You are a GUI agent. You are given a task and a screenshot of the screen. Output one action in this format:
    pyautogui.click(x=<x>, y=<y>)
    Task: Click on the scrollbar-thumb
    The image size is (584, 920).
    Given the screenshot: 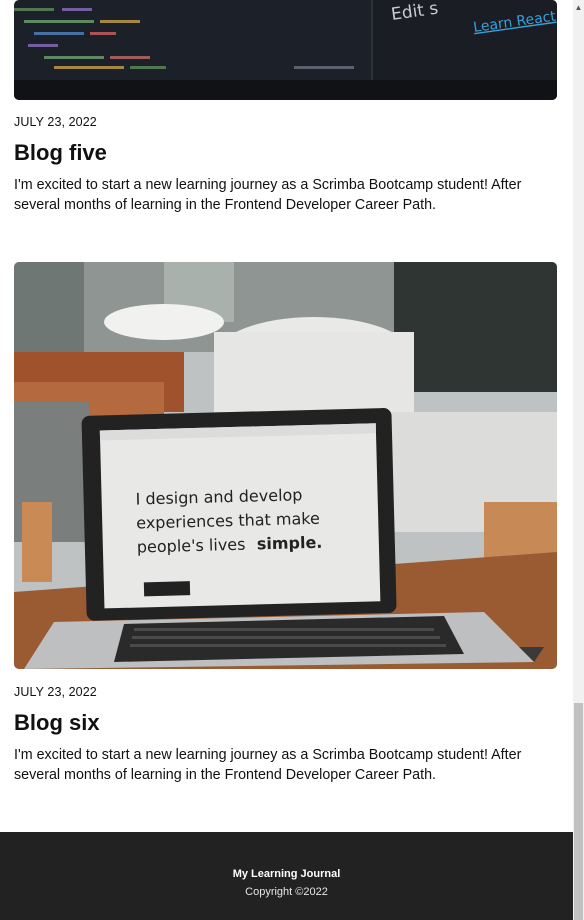 What is the action you would take?
    pyautogui.click(x=578, y=811)
    